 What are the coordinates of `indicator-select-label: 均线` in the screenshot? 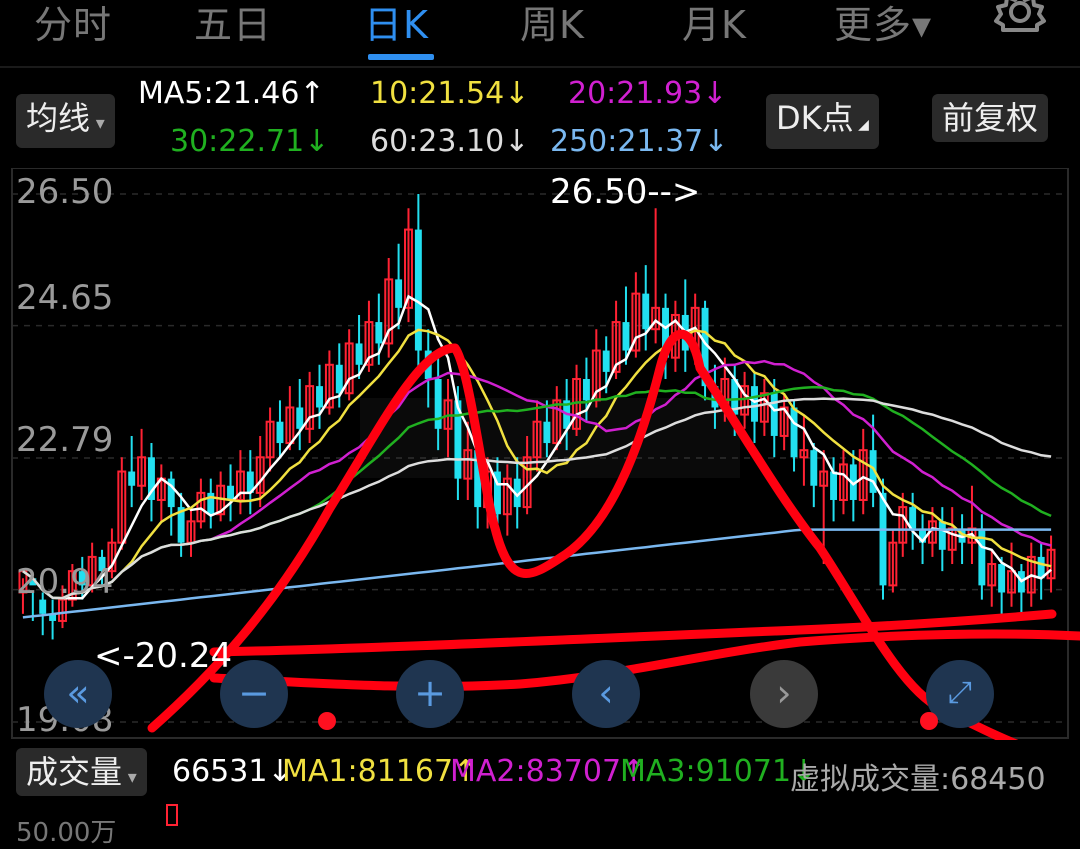 It's located at (58, 118).